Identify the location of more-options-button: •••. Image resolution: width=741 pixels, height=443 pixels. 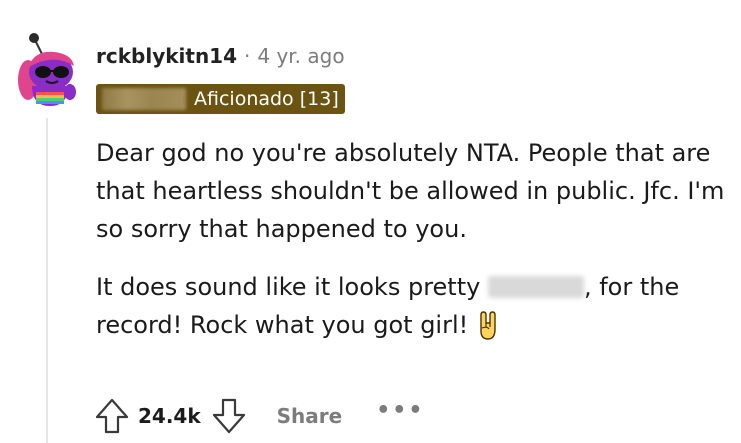
(400, 410).